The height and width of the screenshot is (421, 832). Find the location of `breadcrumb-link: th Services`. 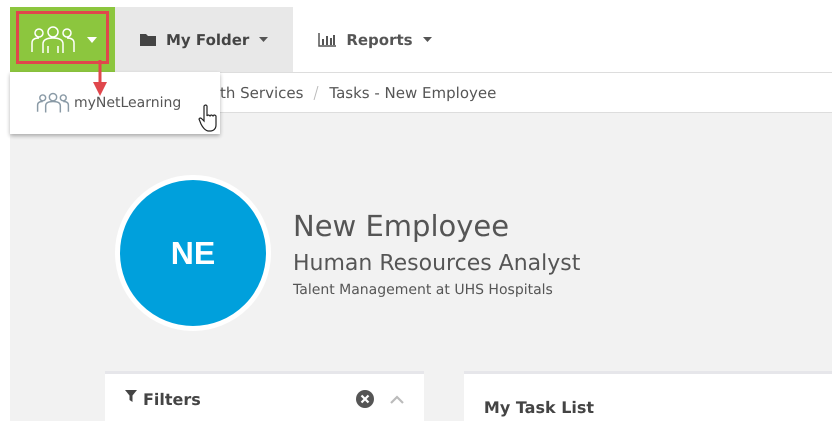

breadcrumb-link: th Services is located at coordinates (262, 93).